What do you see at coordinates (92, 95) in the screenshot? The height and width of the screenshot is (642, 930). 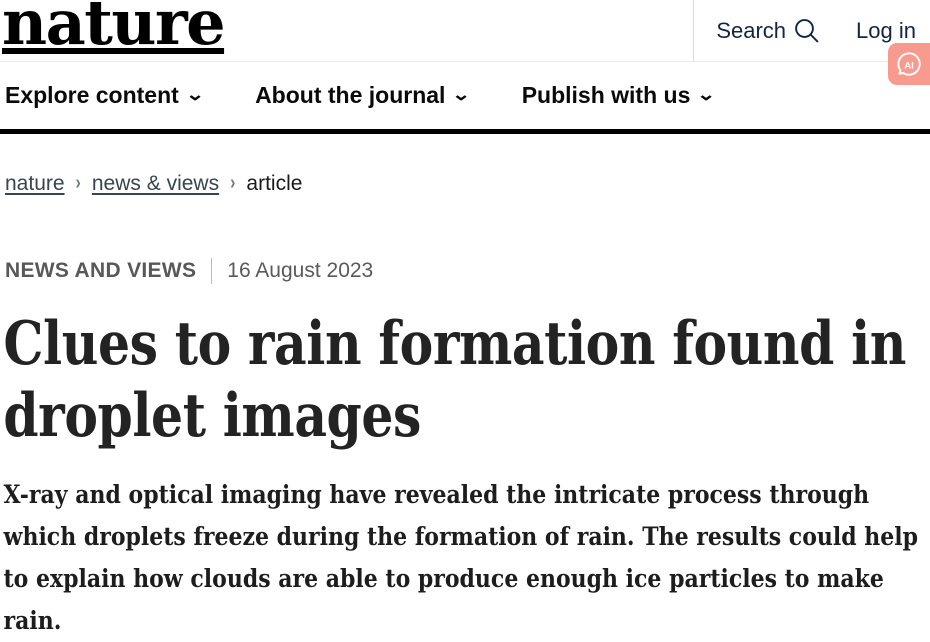 I see `nav-item-label: Explore content` at bounding box center [92, 95].